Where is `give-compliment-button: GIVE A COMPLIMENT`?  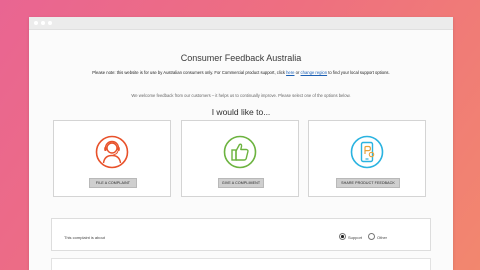
give-compliment-button: GIVE A COMPLIMENT is located at coordinates (241, 183).